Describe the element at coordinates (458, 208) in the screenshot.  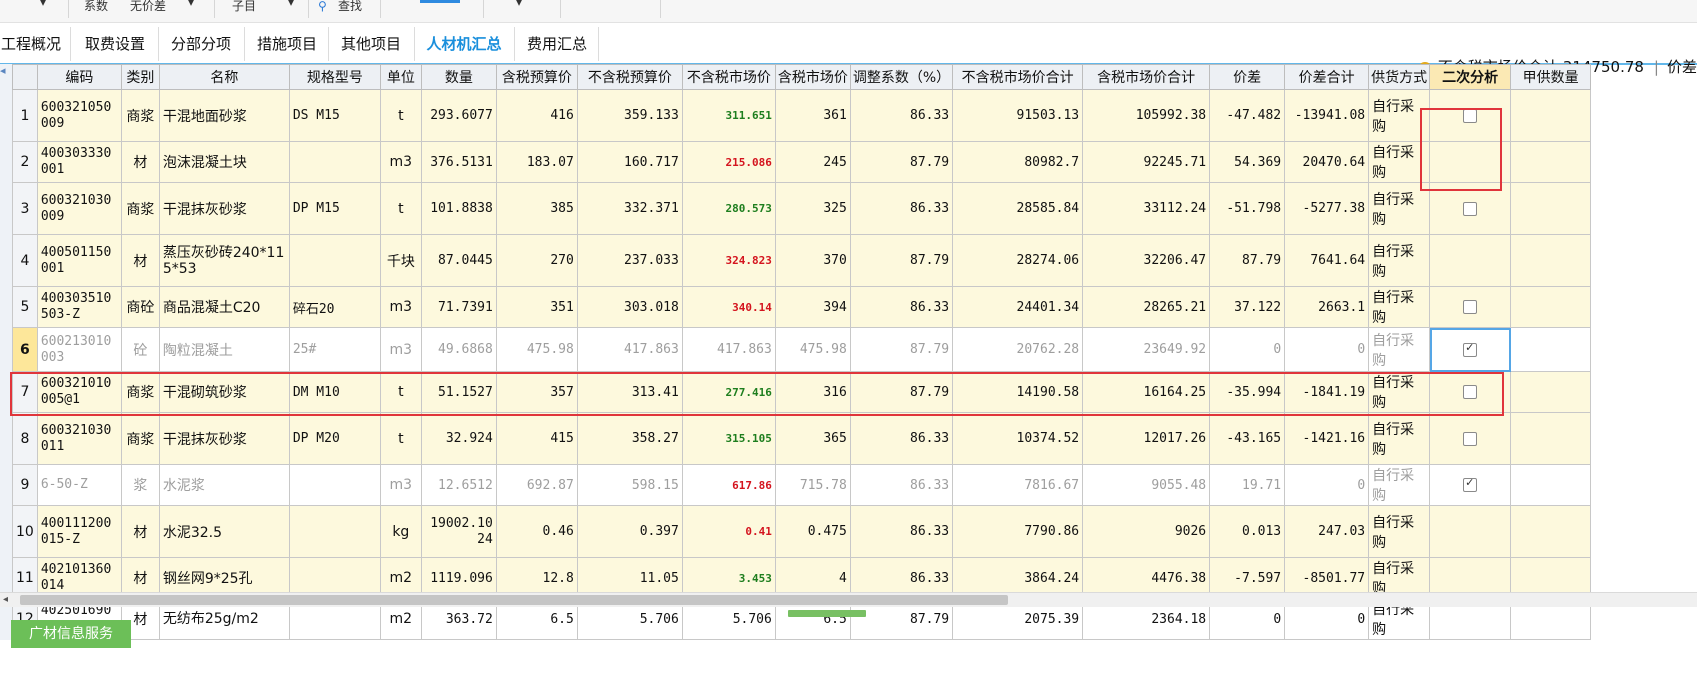
I see `quantity-cell: 101.8838` at that location.